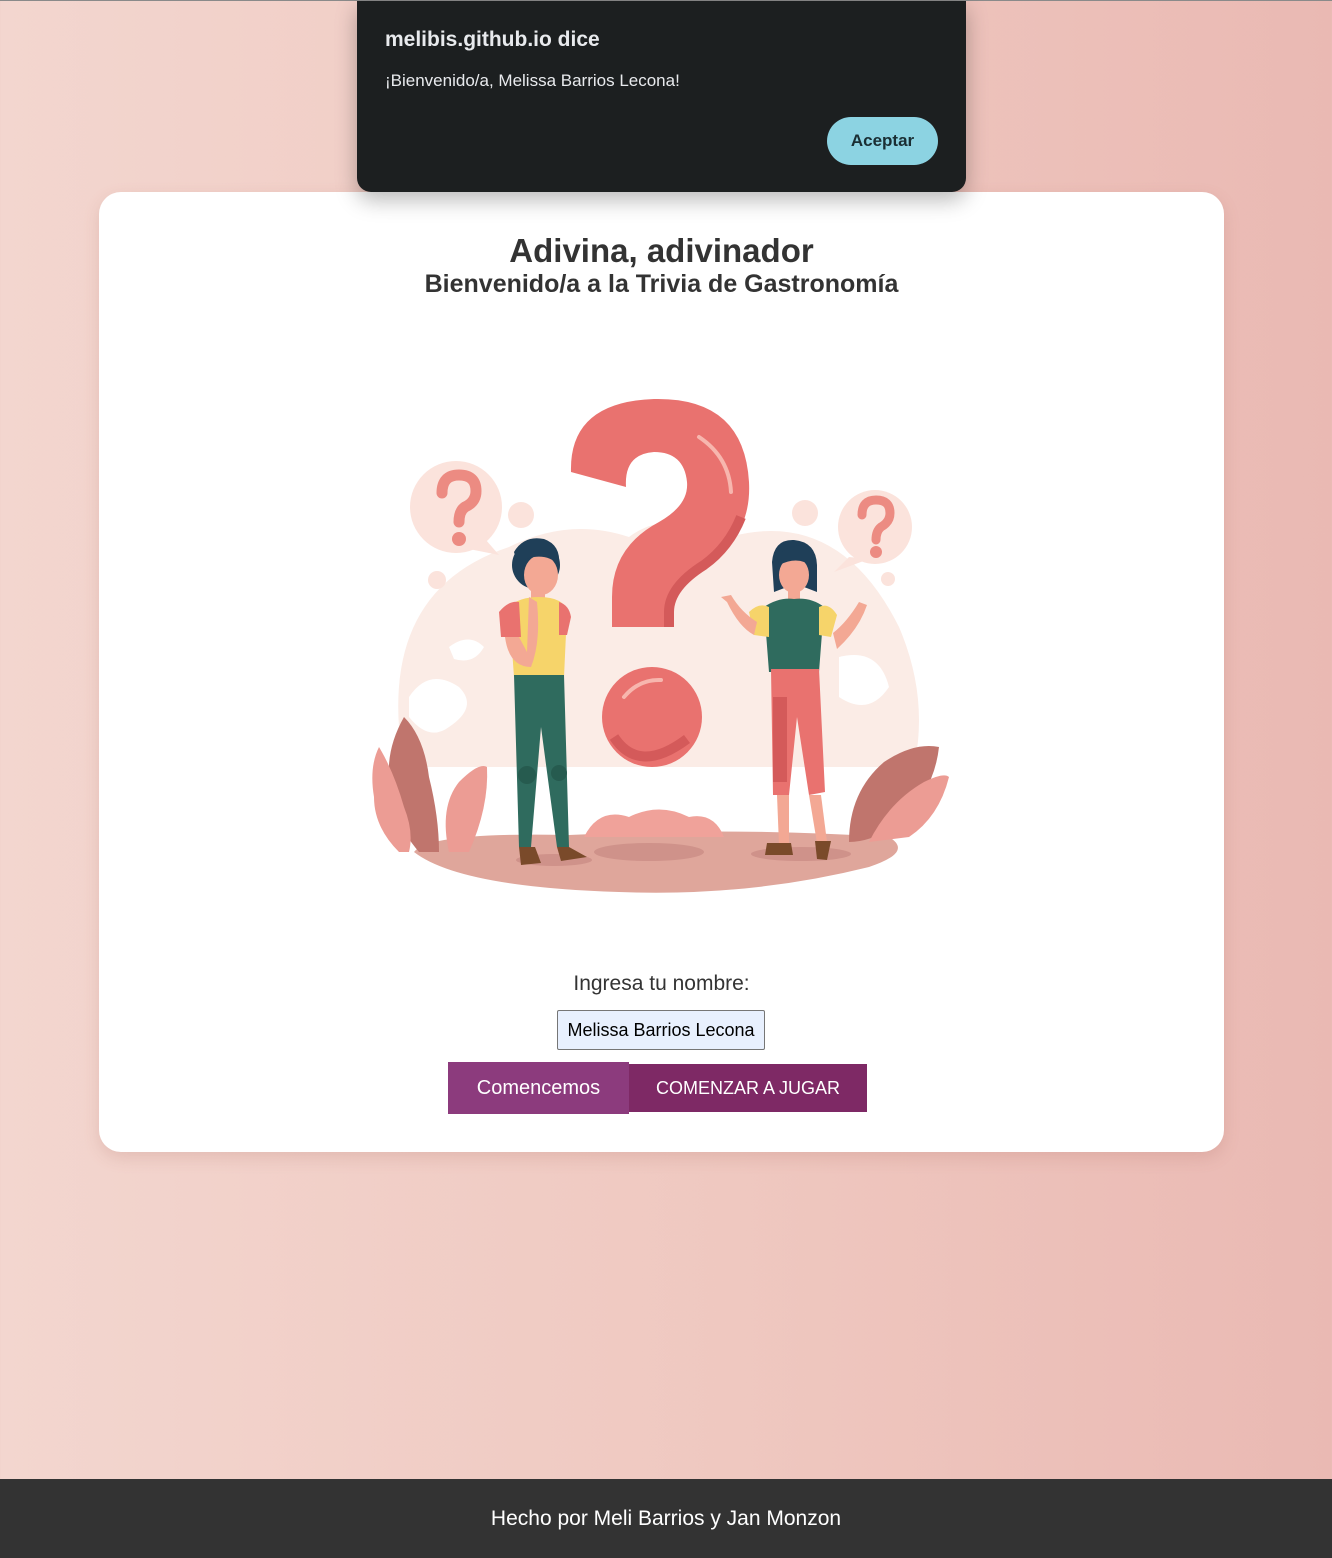 The height and width of the screenshot is (1558, 1332). I want to click on name-input, so click(661, 1030).